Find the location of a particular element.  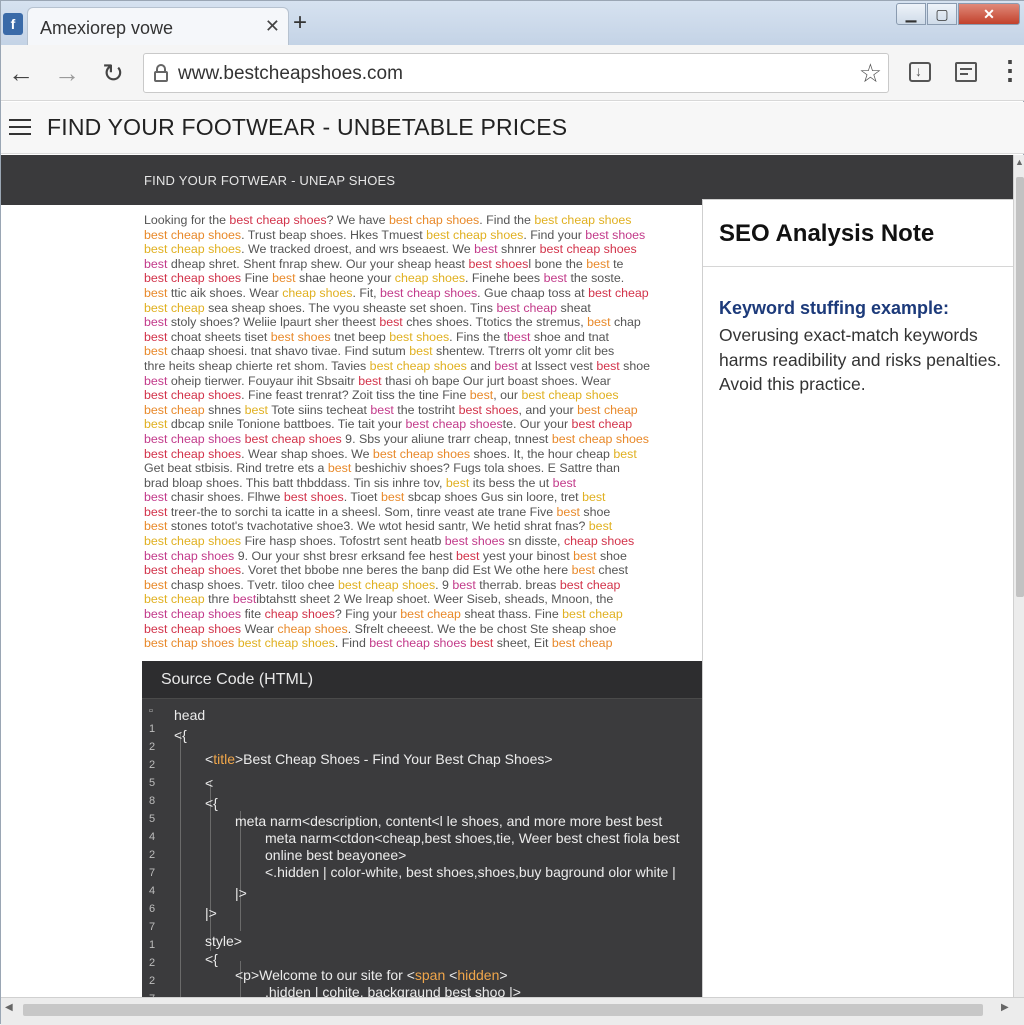

line-number: 1 is located at coordinates (152, 729).